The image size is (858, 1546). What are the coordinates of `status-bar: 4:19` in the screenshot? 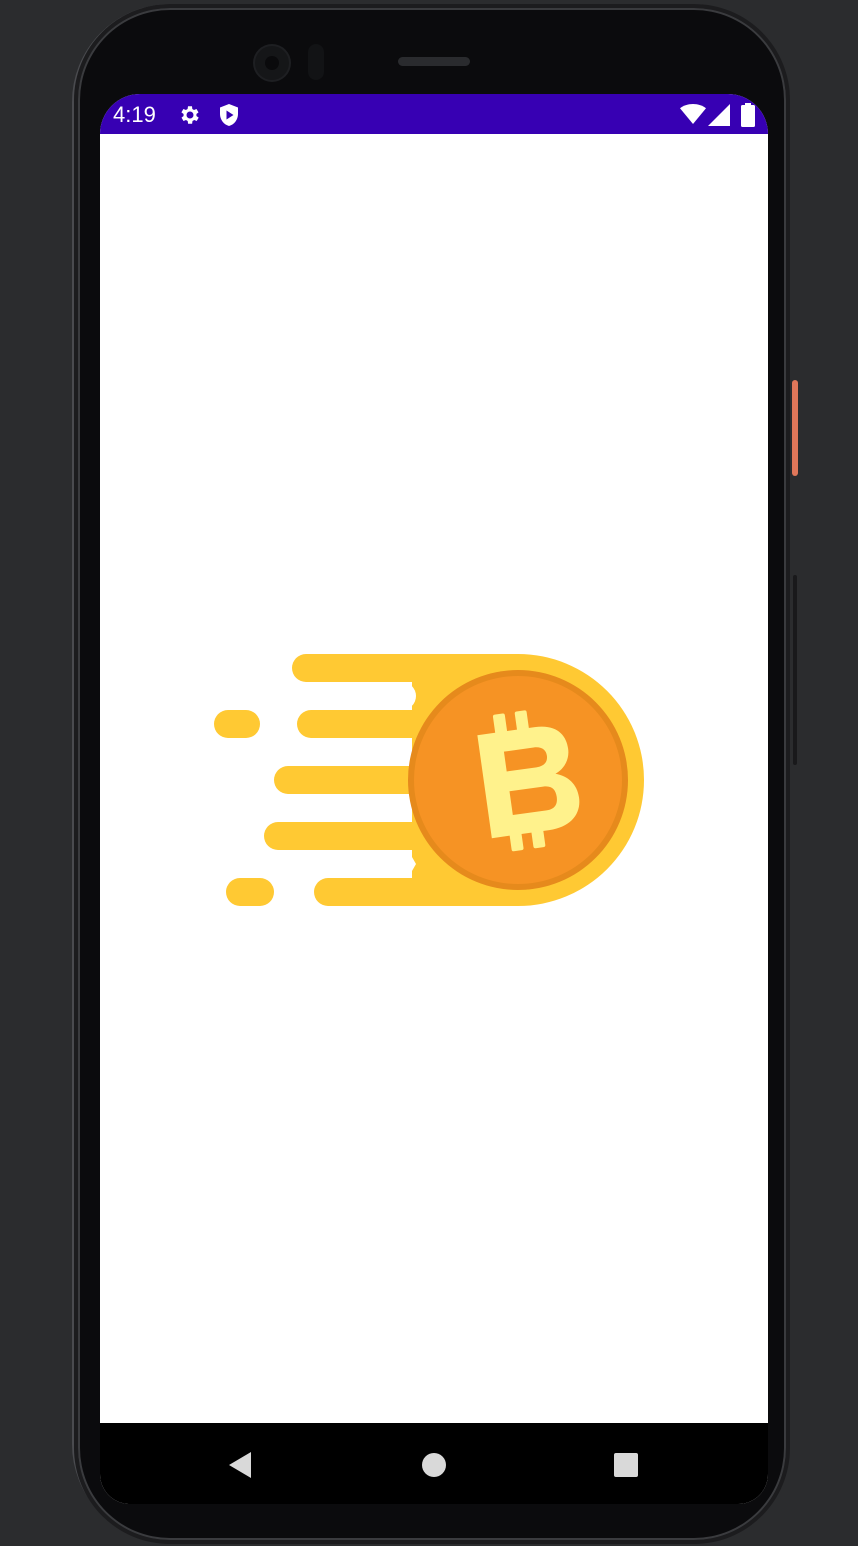 It's located at (434, 114).